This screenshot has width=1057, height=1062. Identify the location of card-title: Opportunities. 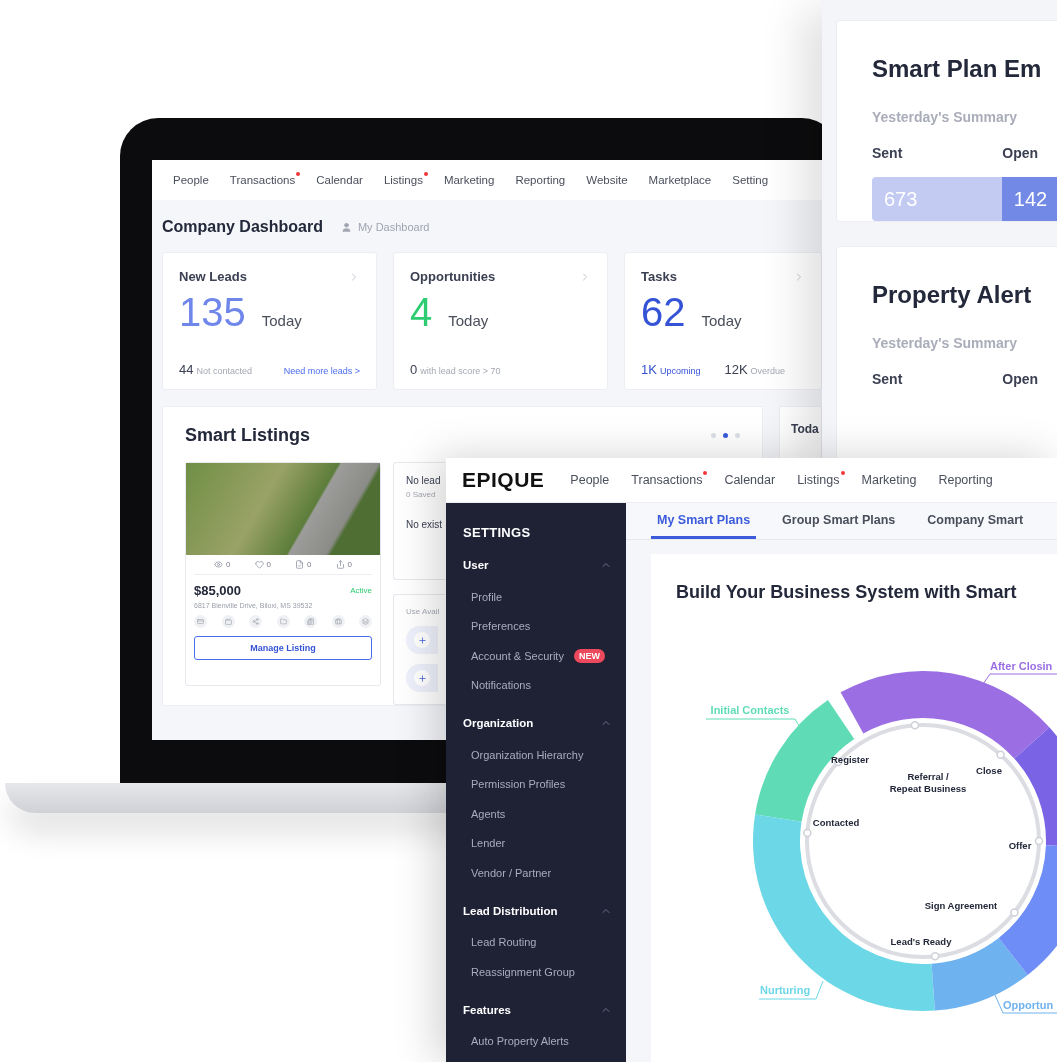
(453, 276).